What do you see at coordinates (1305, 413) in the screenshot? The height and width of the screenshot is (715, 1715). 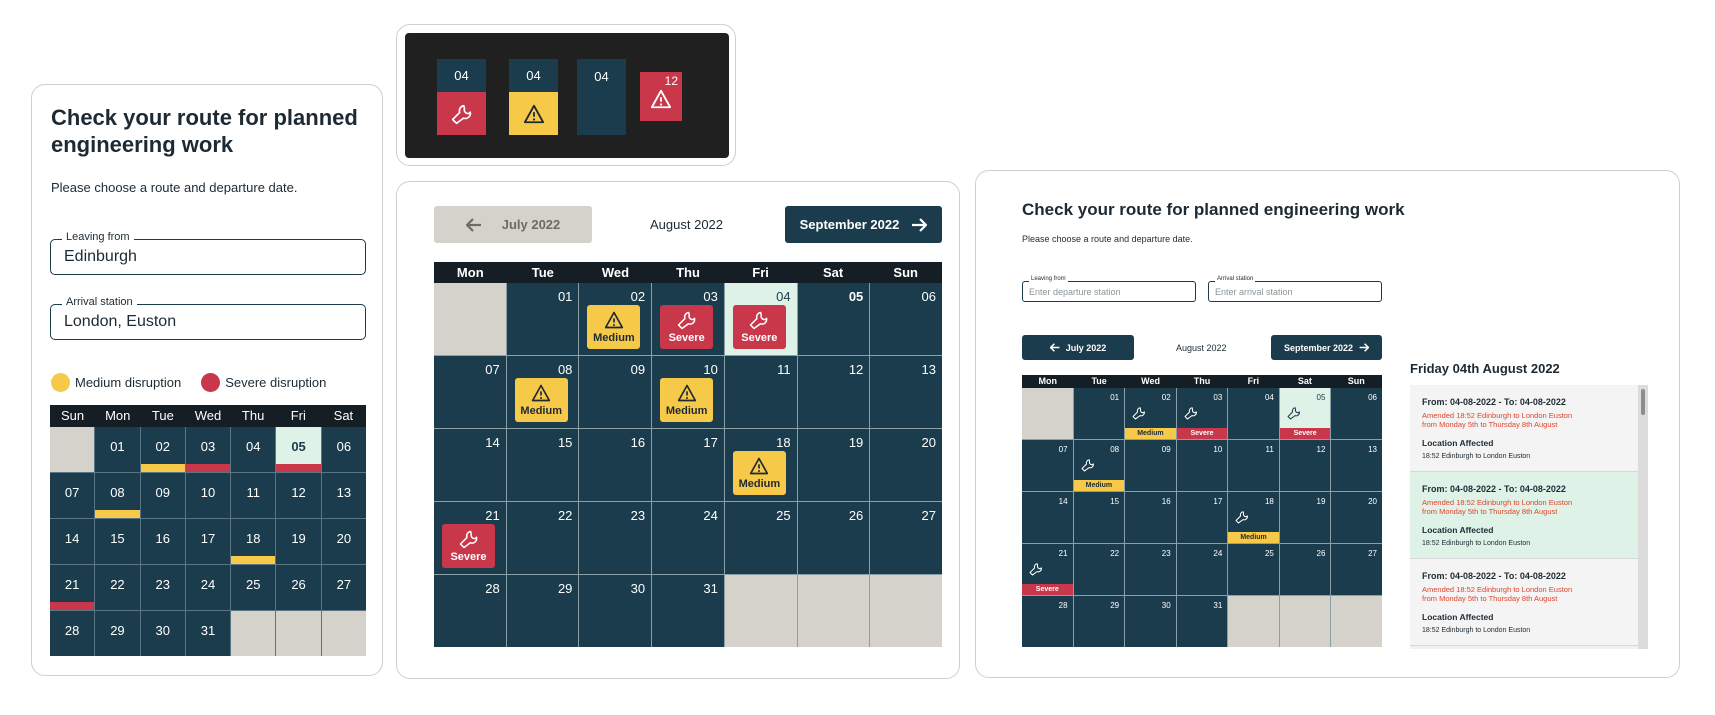 I see `day-cell: 05 Severe` at bounding box center [1305, 413].